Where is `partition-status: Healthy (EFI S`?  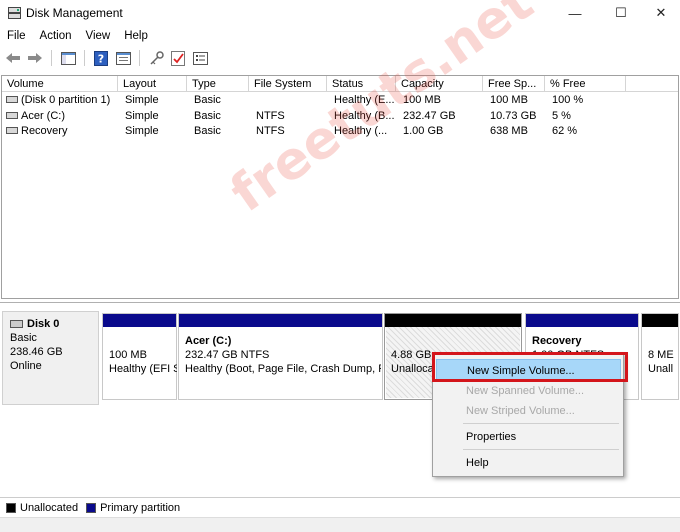 partition-status: Healthy (EFI S is located at coordinates (143, 369).